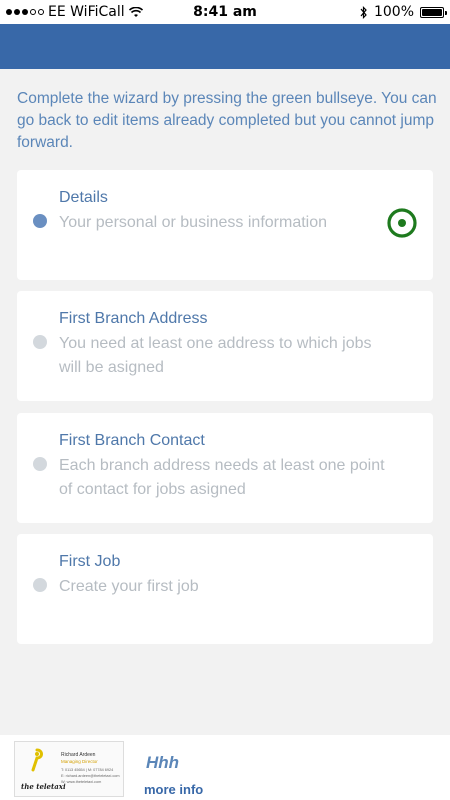 This screenshot has width=450, height=800. What do you see at coordinates (225, 589) in the screenshot?
I see `wizard-step-first-job: First Job Create your first job` at bounding box center [225, 589].